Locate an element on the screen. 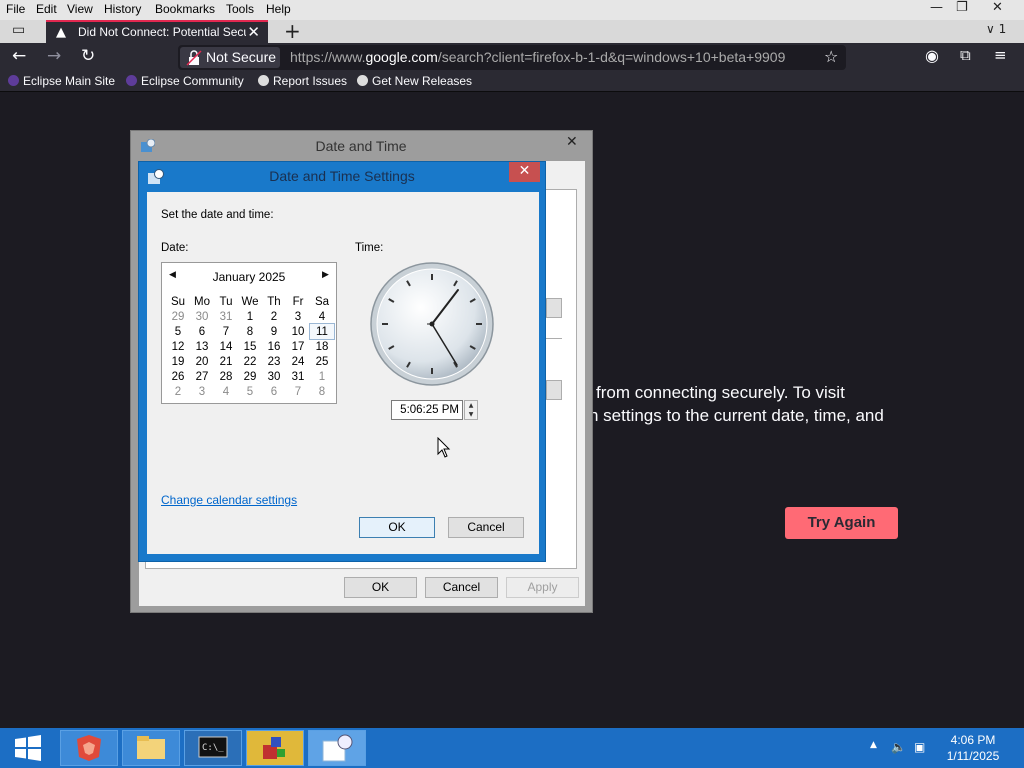 This screenshot has height=768, width=1024. forward-arrow-icon: → is located at coordinates (54, 56).